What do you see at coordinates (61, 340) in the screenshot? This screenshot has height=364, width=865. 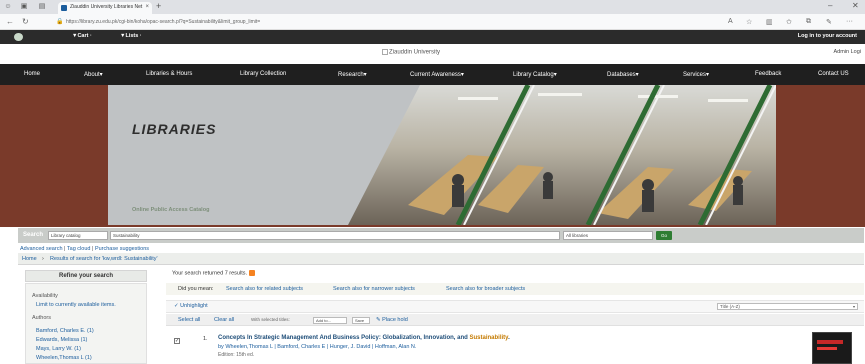 I see `author-facet-link: Edwards, Melissa (1)` at bounding box center [61, 340].